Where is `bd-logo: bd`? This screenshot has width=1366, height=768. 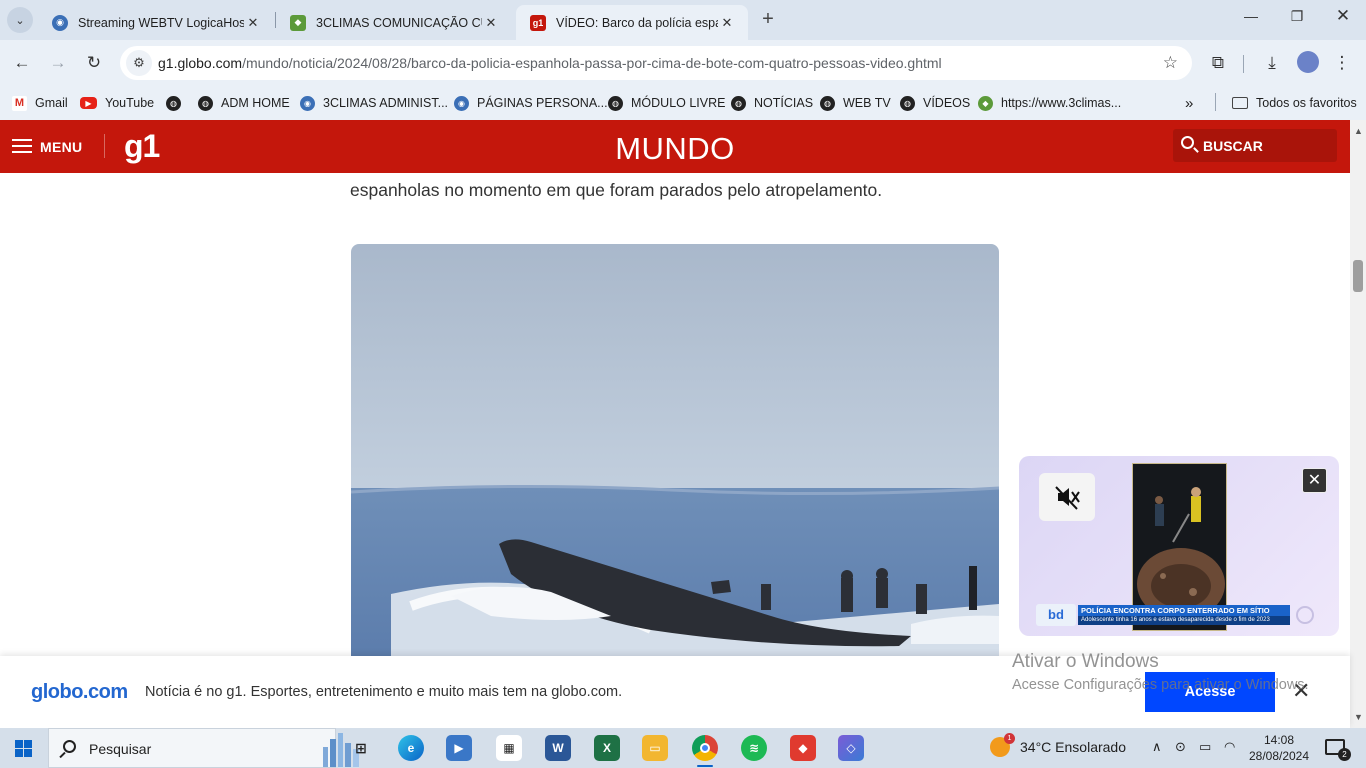
bd-logo: bd is located at coordinates (1056, 615).